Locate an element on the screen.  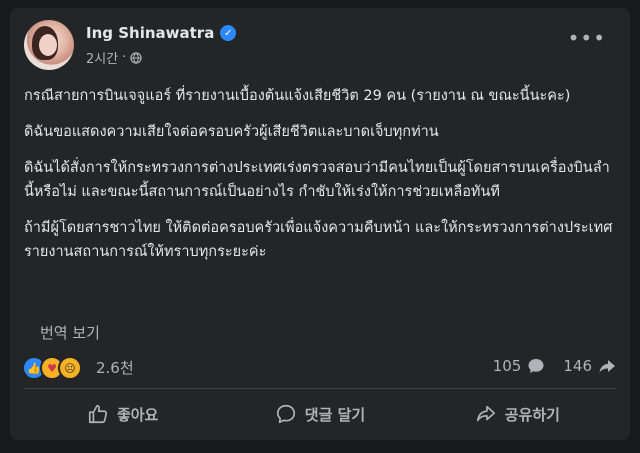
author-name: Ing Shinawatra is located at coordinates (150, 33).